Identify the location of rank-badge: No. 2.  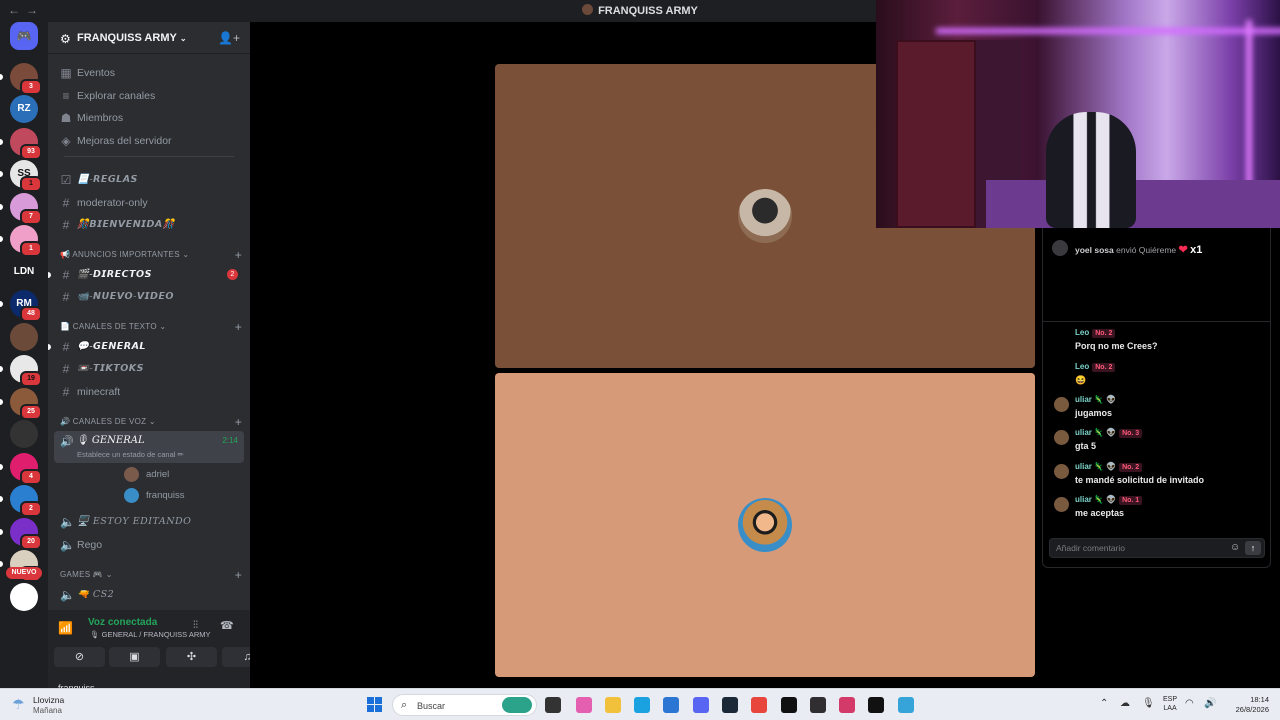
(1104, 333).